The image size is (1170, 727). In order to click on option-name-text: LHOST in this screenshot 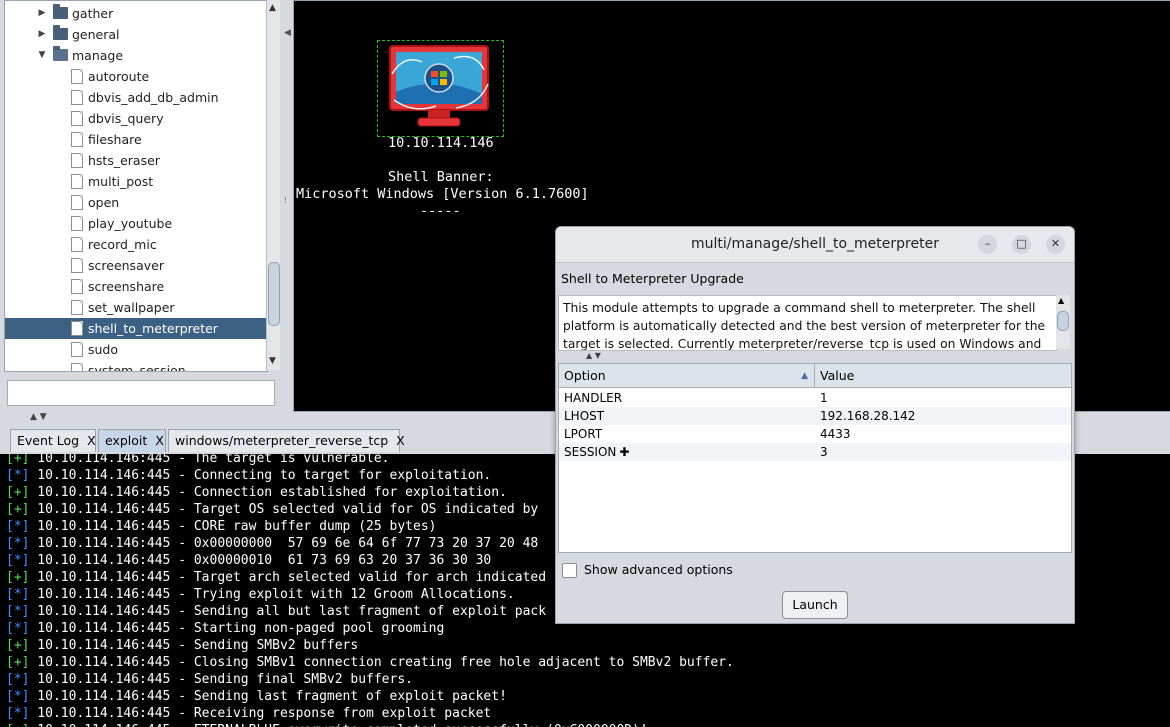, I will do `click(584, 416)`.